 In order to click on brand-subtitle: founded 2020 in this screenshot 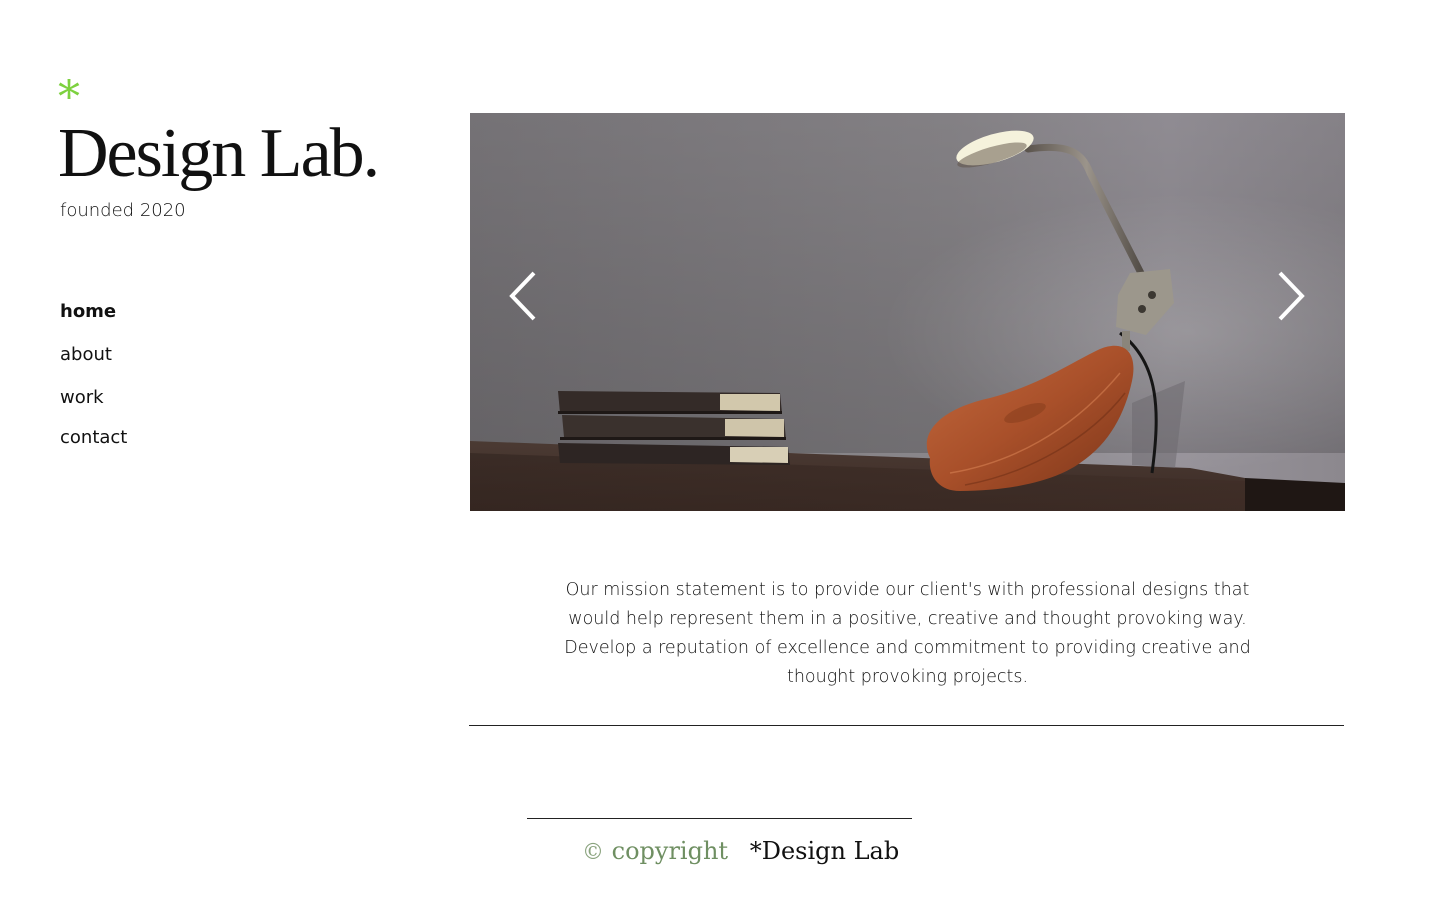, I will do `click(123, 210)`.